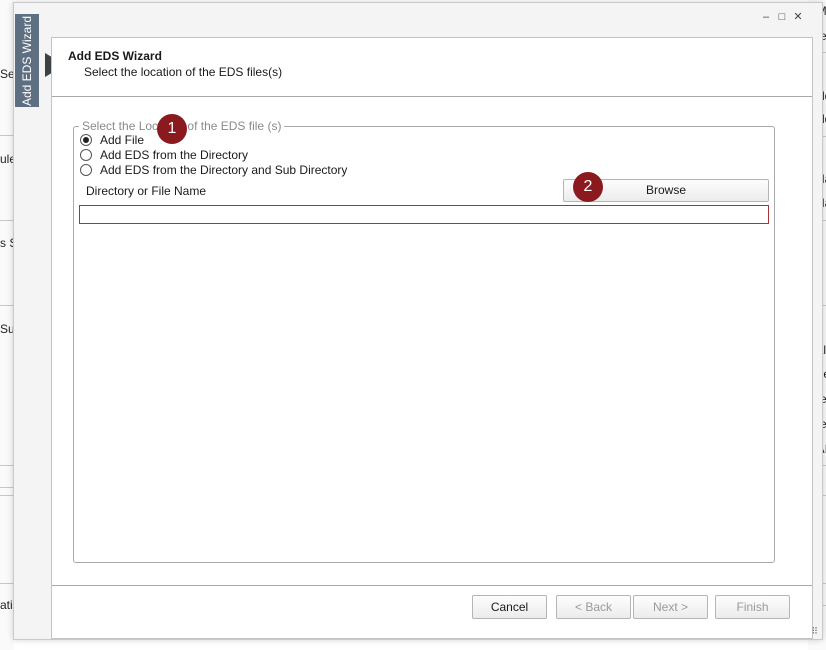  What do you see at coordinates (183, 72) in the screenshot?
I see `wizard-subtitle: Select the location of the EDS files(s)` at bounding box center [183, 72].